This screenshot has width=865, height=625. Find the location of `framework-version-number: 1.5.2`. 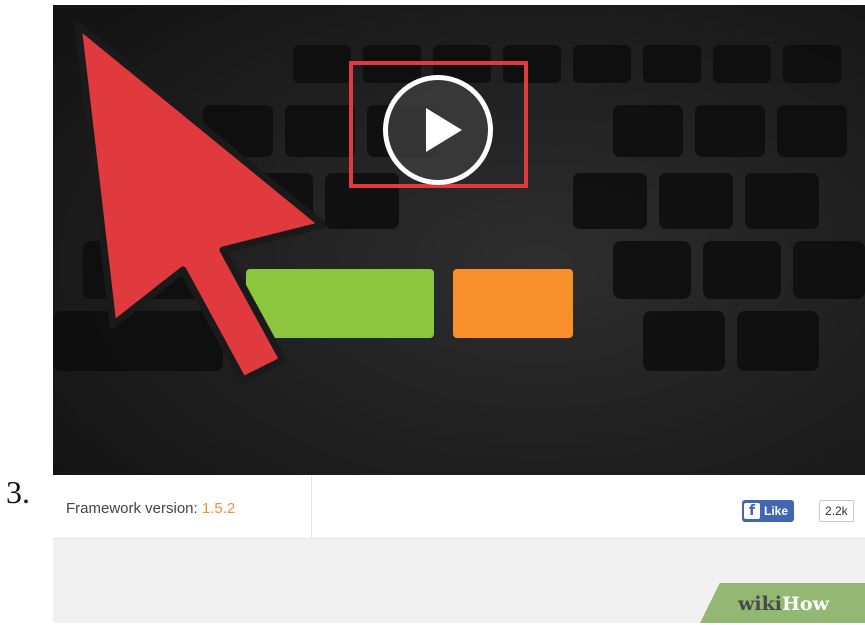

framework-version-number: 1.5.2 is located at coordinates (218, 508).